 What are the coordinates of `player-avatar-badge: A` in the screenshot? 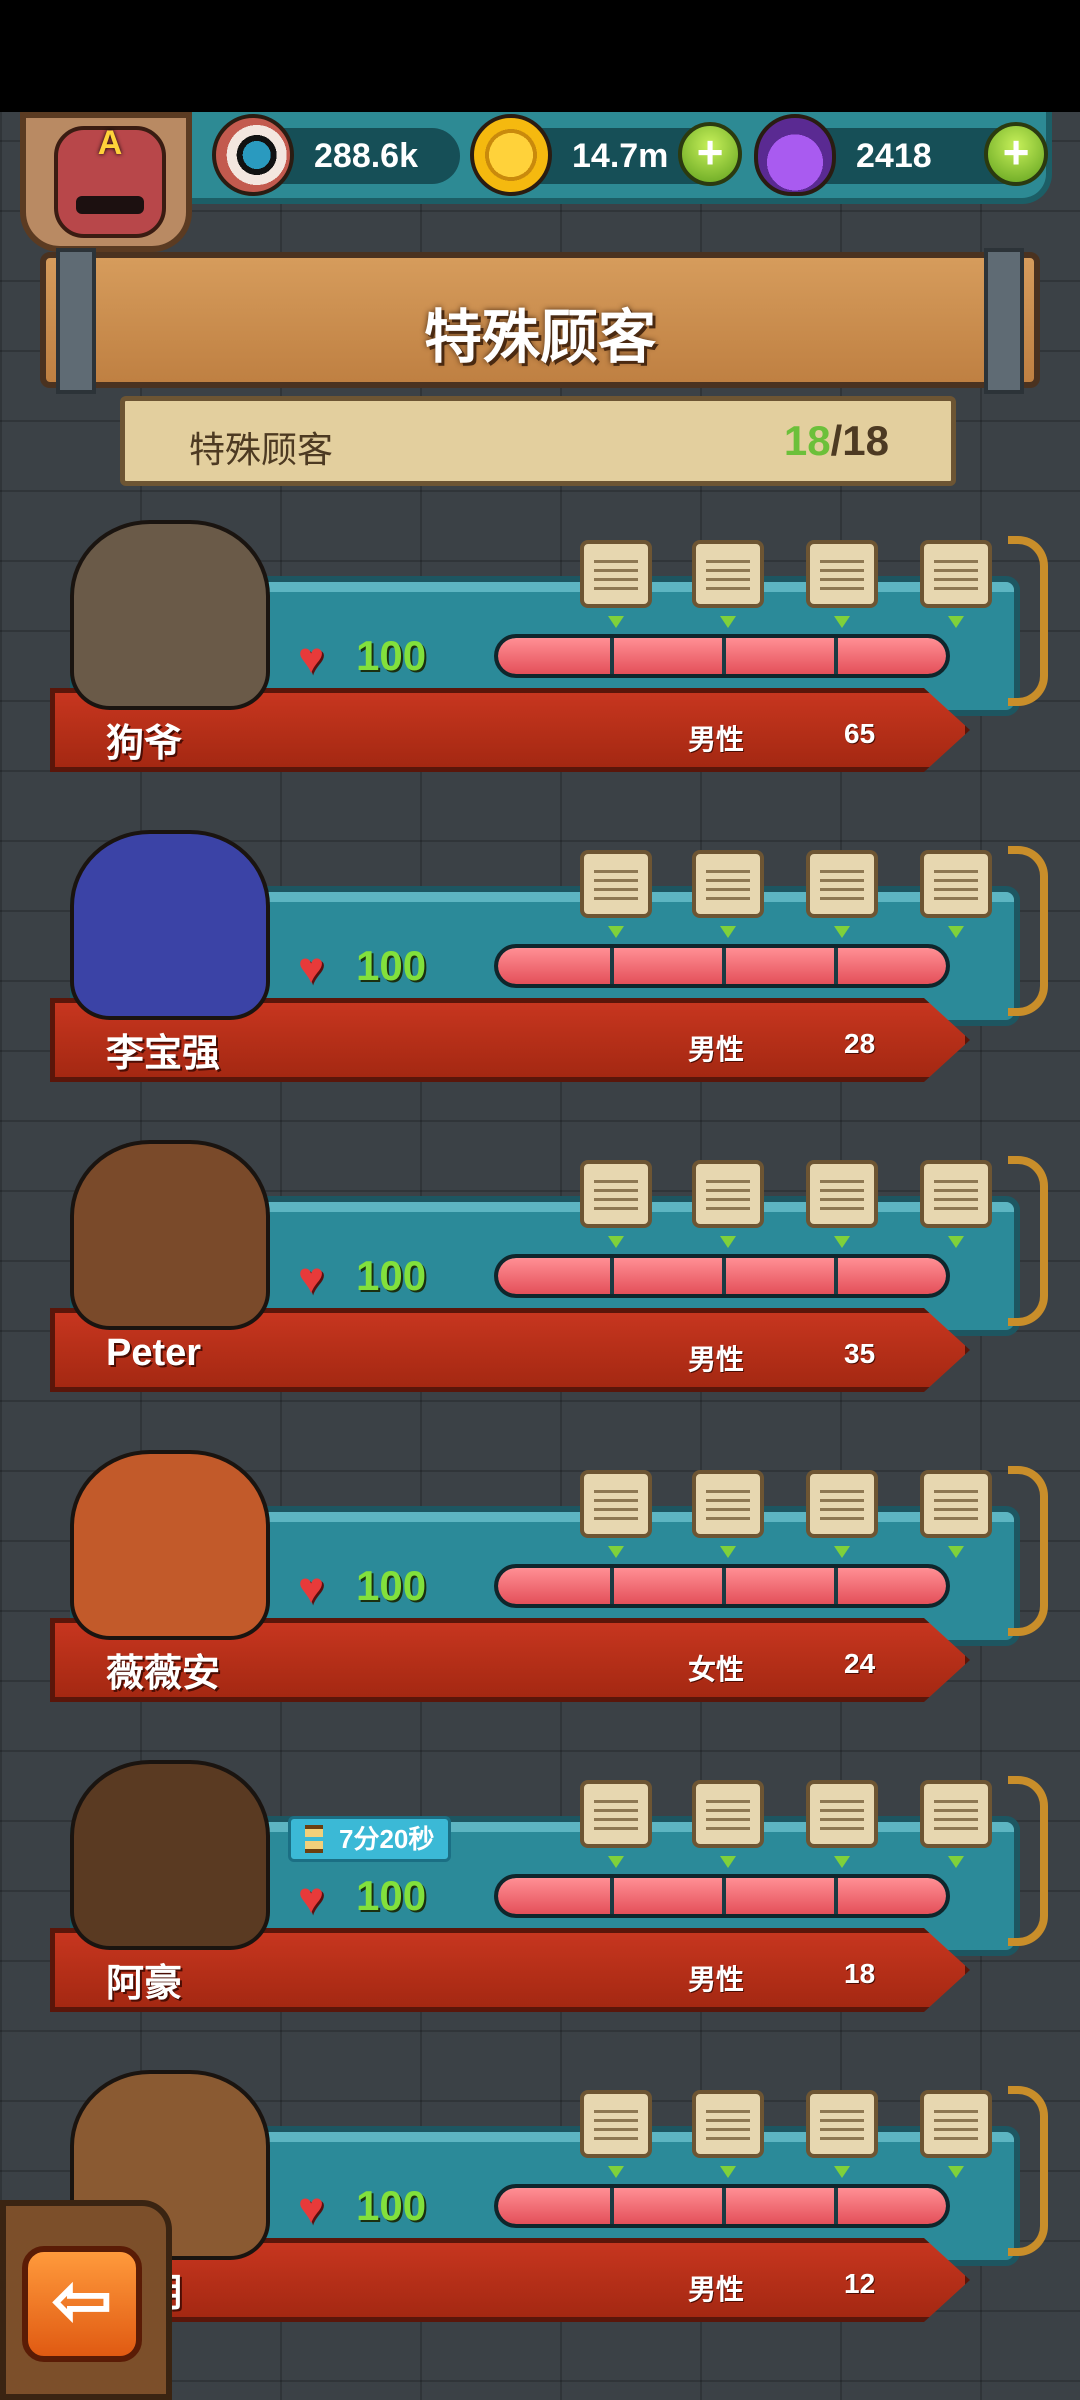 It's located at (106, 182).